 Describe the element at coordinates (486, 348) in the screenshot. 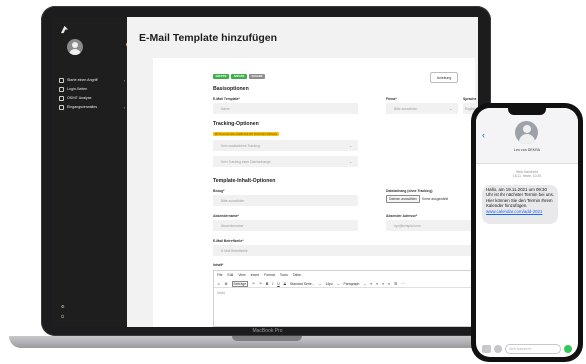

I see `camera-icon` at that location.